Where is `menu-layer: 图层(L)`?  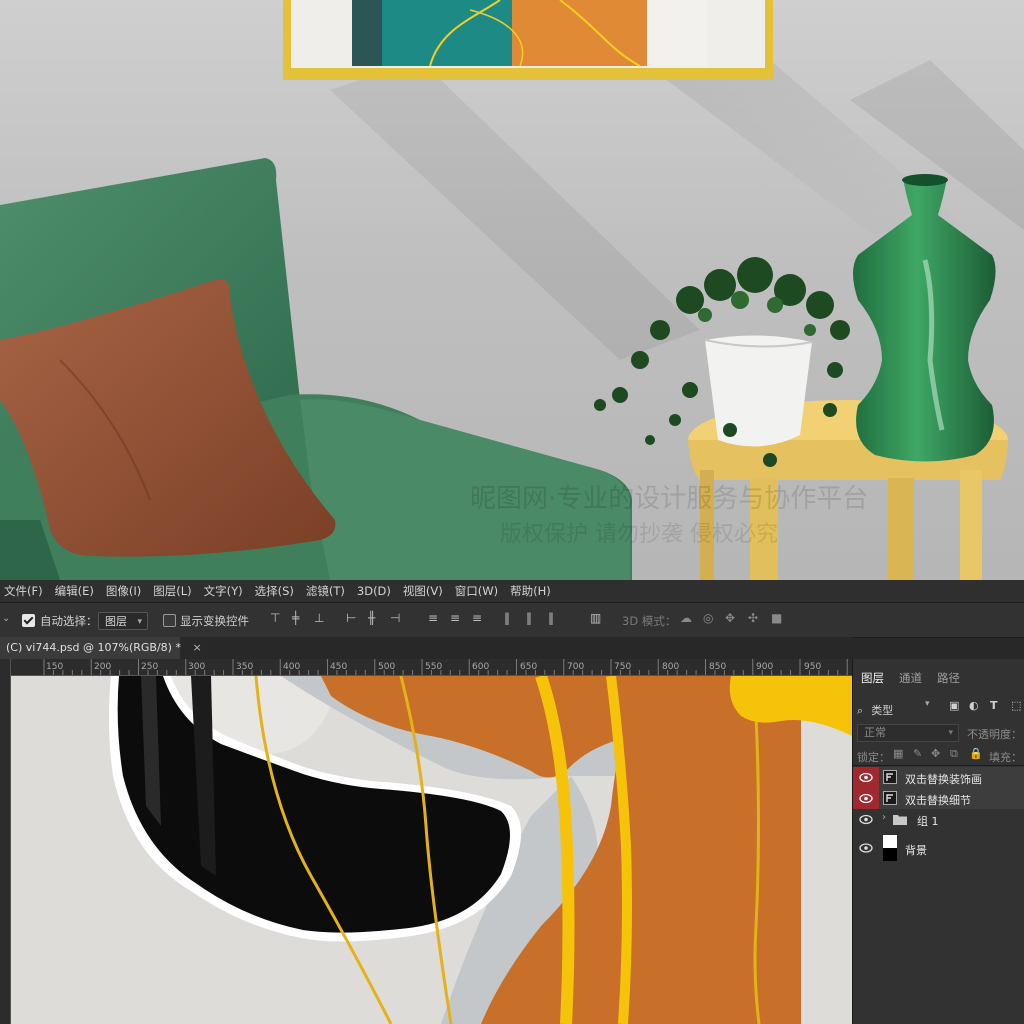 menu-layer: 图层(L) is located at coordinates (174, 591).